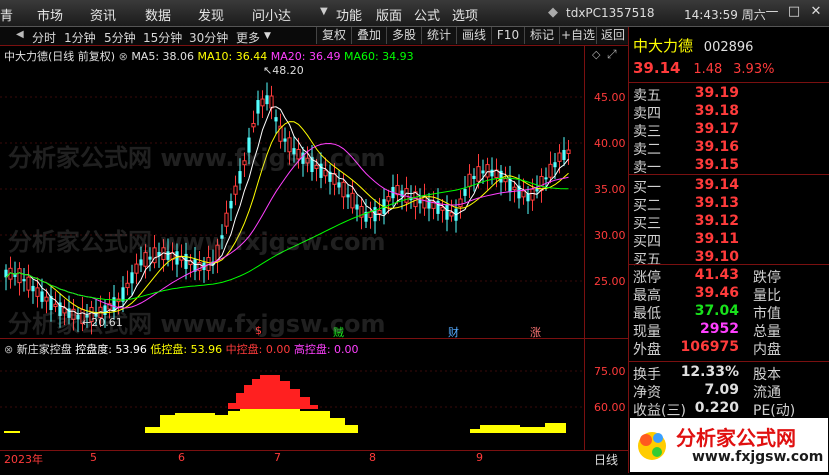 The height and width of the screenshot is (475, 829). Describe the element at coordinates (758, 457) in the screenshot. I see `logo-url: www.fxjgsw.com` at that location.